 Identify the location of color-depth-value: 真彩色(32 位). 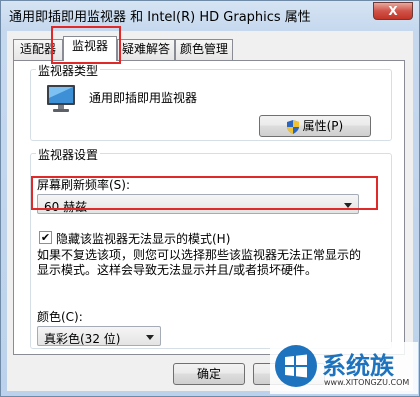
(82, 339).